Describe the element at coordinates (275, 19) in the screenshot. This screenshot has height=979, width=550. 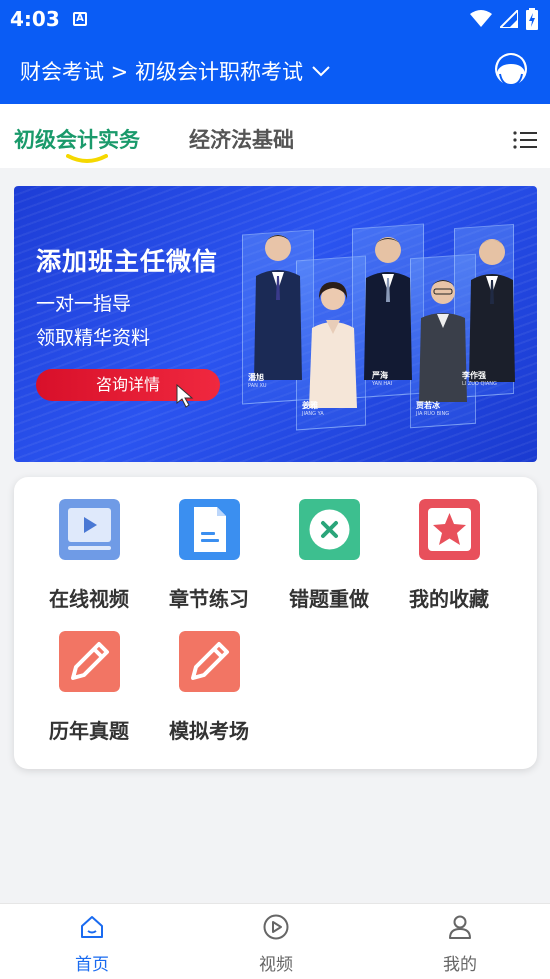
I see `status-bar: 4:03 A` at that location.